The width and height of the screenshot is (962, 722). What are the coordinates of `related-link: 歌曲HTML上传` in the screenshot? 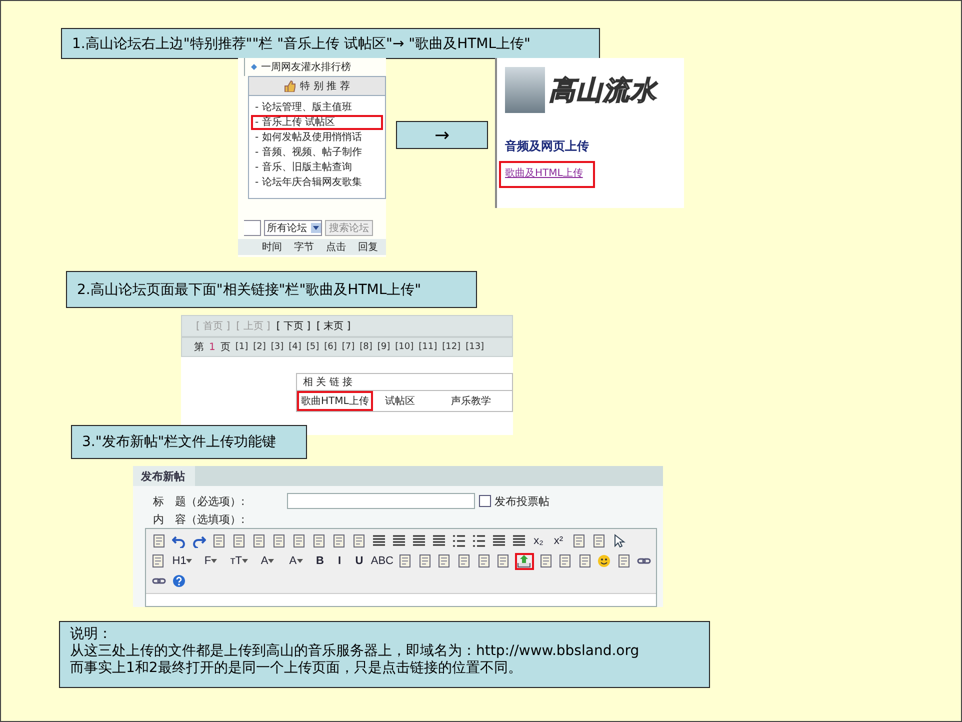 It's located at (335, 401).